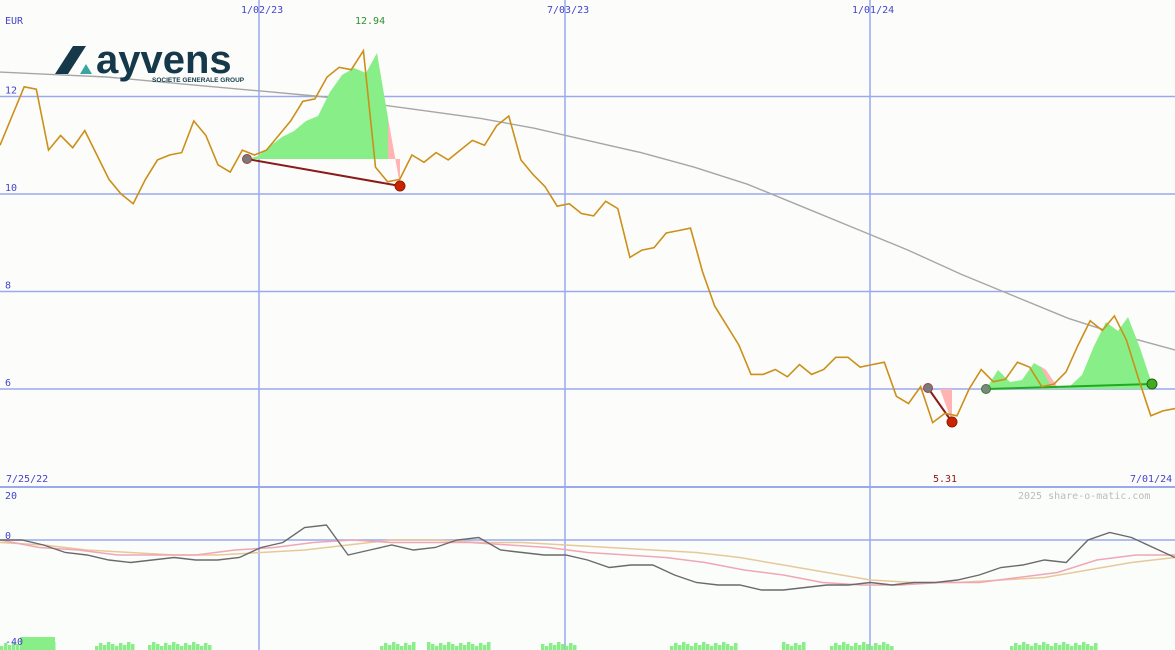 The height and width of the screenshot is (650, 1175). Describe the element at coordinates (1151, 479) in the screenshot. I see `date-range-end: 7/01/24` at that location.